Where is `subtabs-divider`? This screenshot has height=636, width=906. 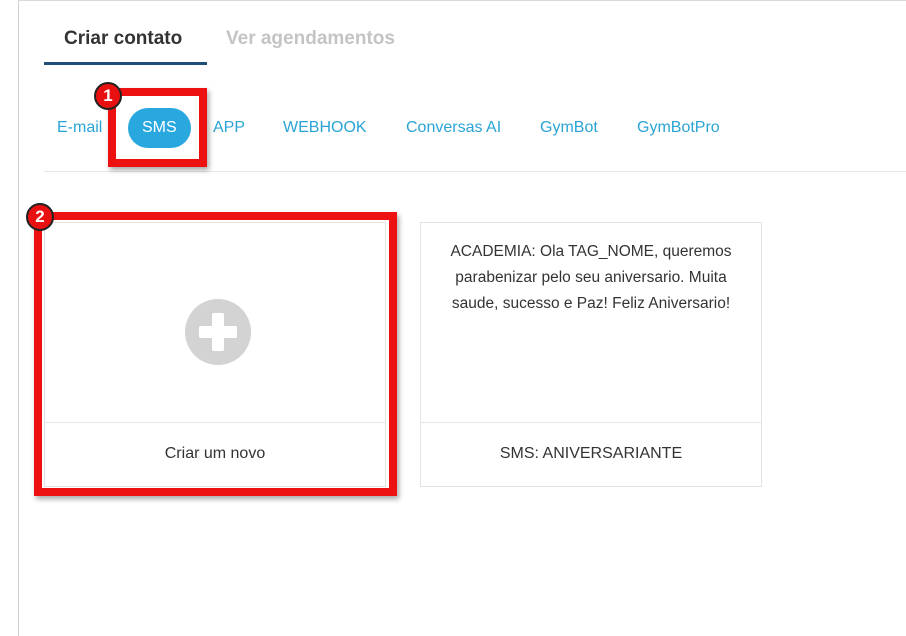 subtabs-divider is located at coordinates (475, 171).